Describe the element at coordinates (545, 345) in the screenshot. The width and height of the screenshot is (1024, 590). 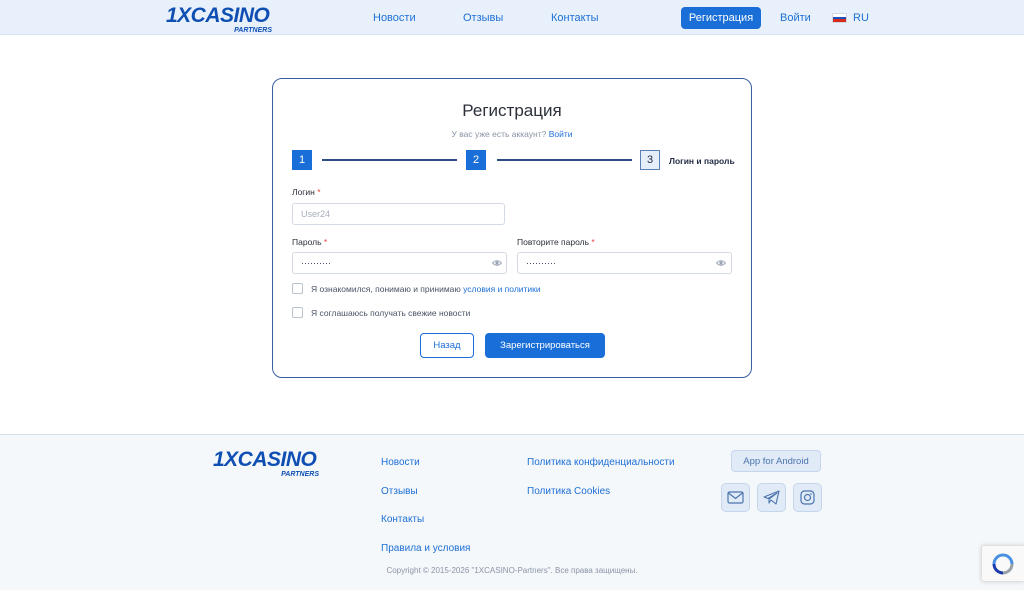
I see `submit-register-button: Зарегистрироваться` at that location.